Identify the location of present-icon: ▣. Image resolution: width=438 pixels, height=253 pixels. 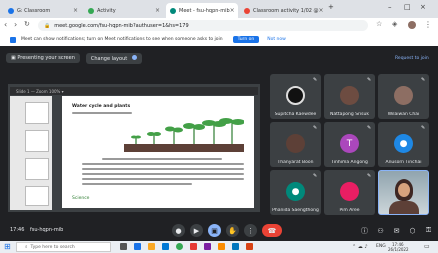
(214, 230).